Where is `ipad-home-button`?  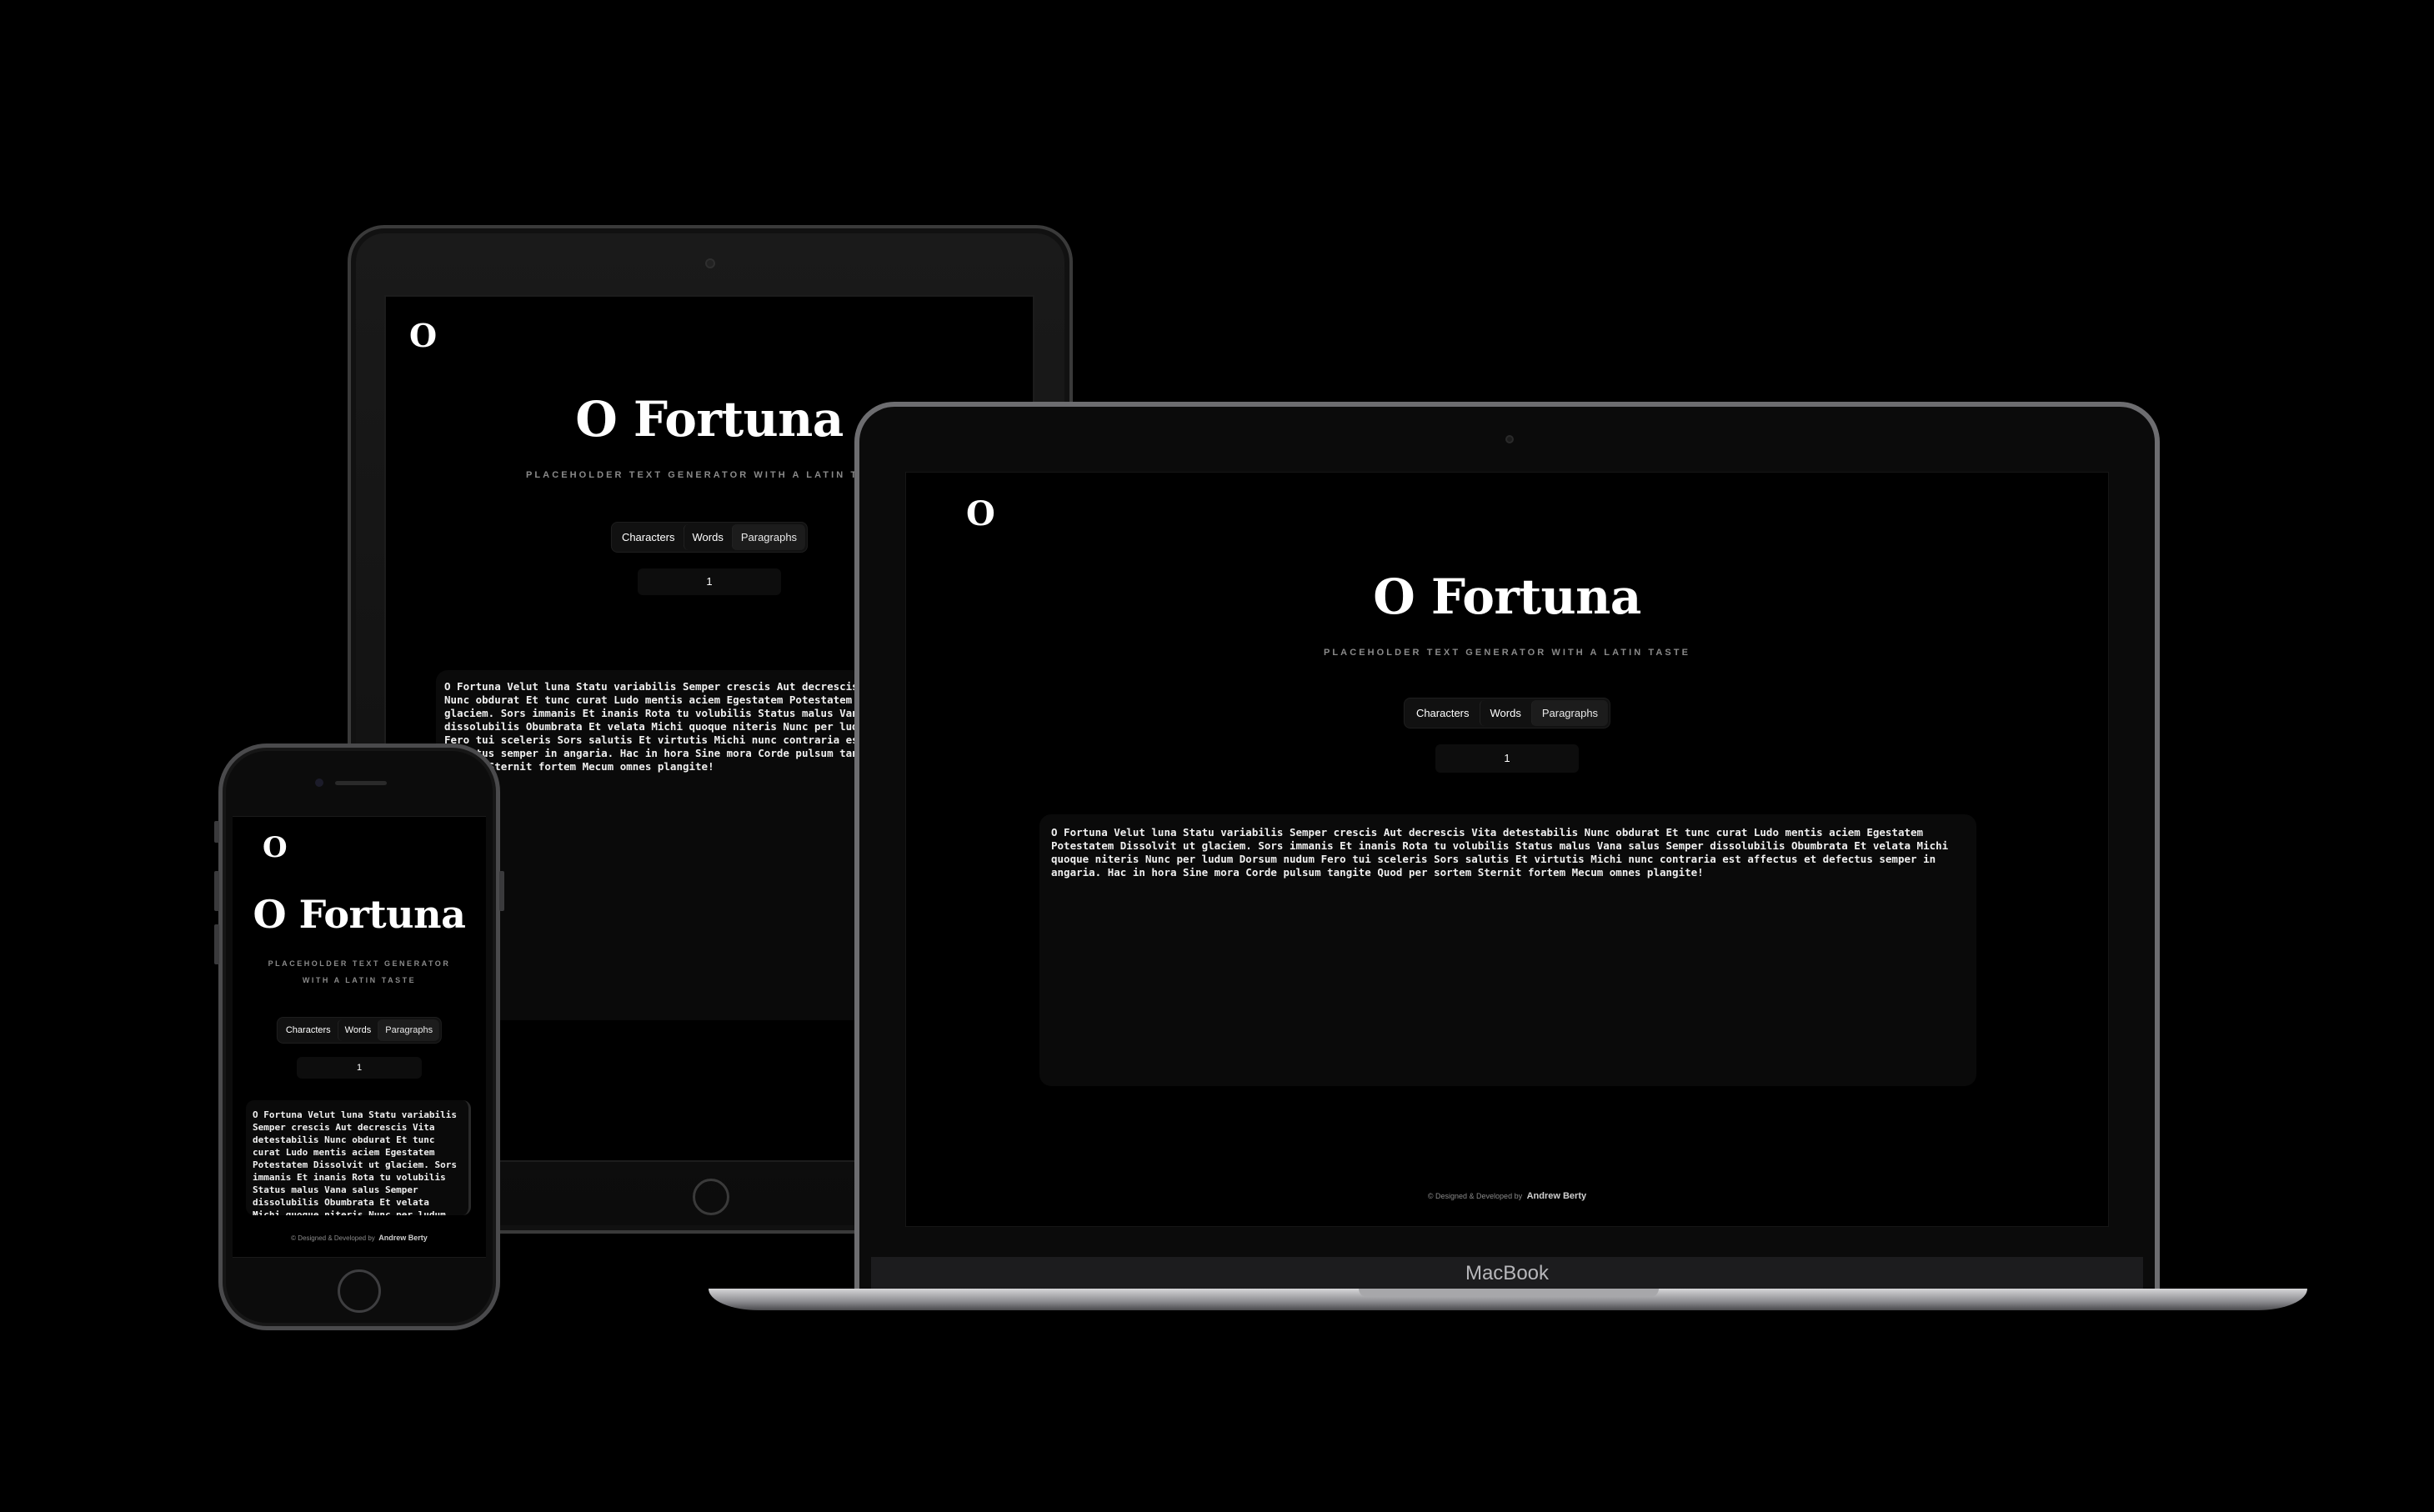 ipad-home-button is located at coordinates (711, 1197).